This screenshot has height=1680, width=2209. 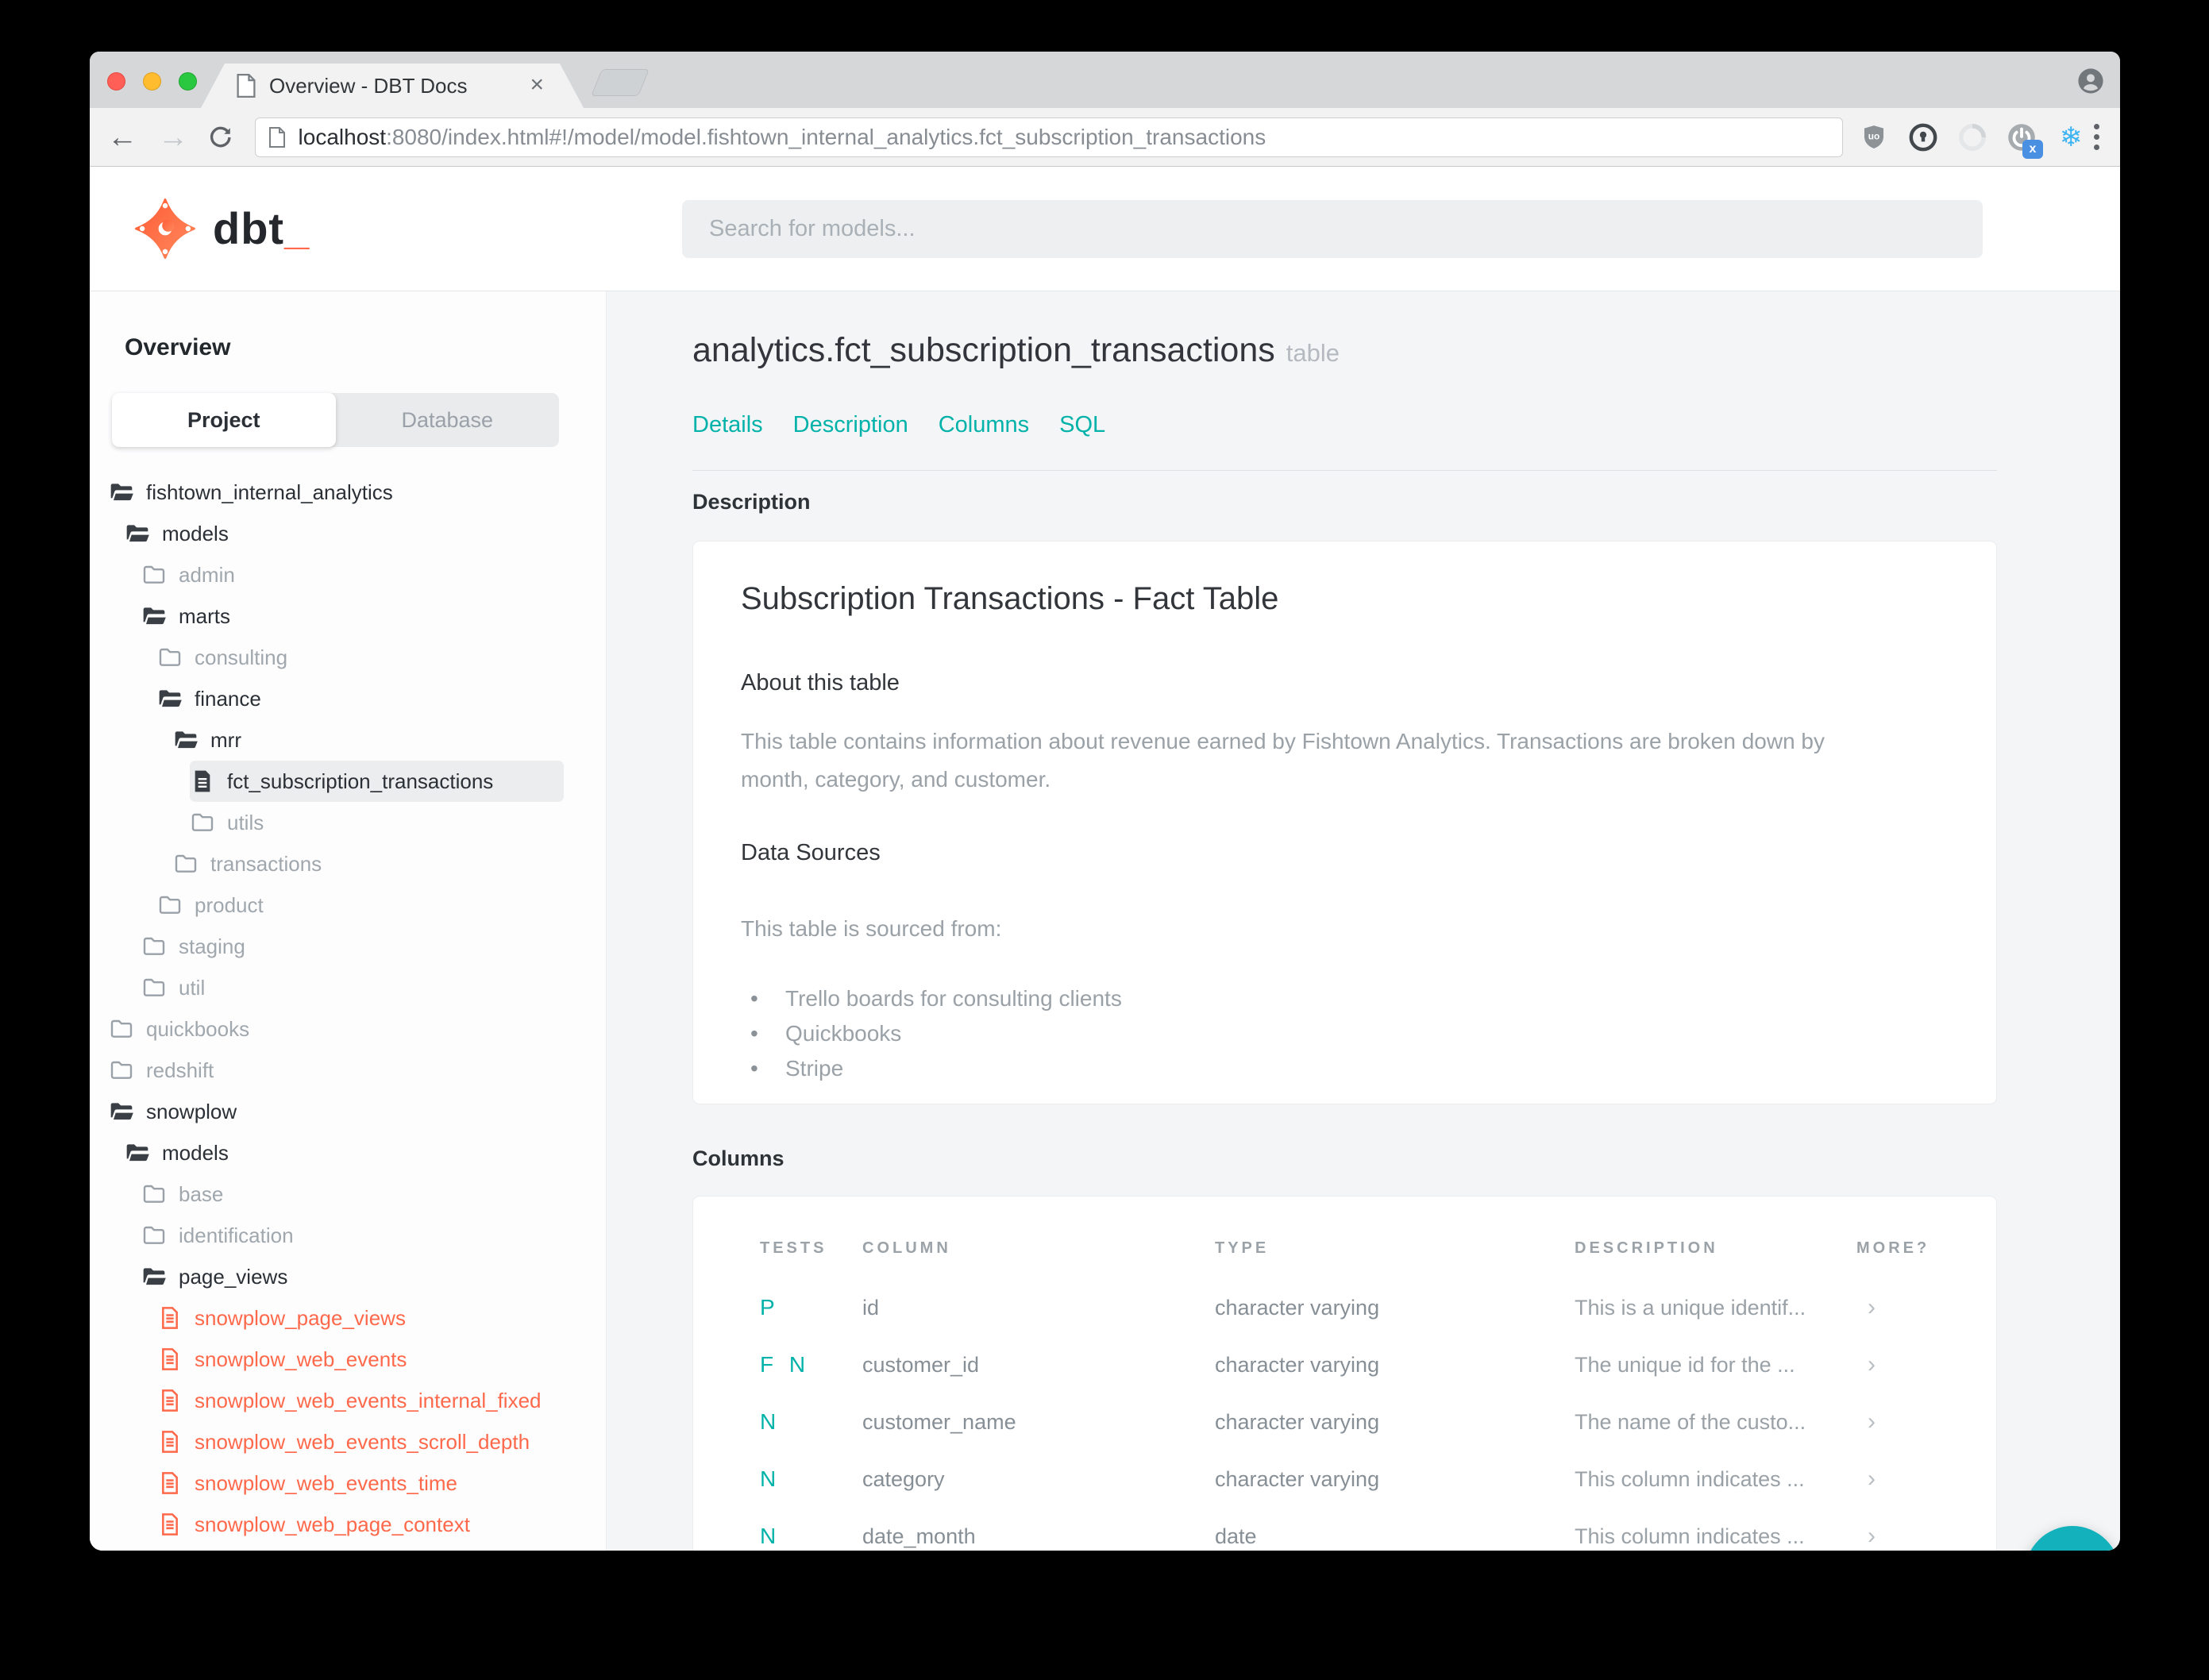 What do you see at coordinates (2090, 80) in the screenshot?
I see `profile-avatar-icon` at bounding box center [2090, 80].